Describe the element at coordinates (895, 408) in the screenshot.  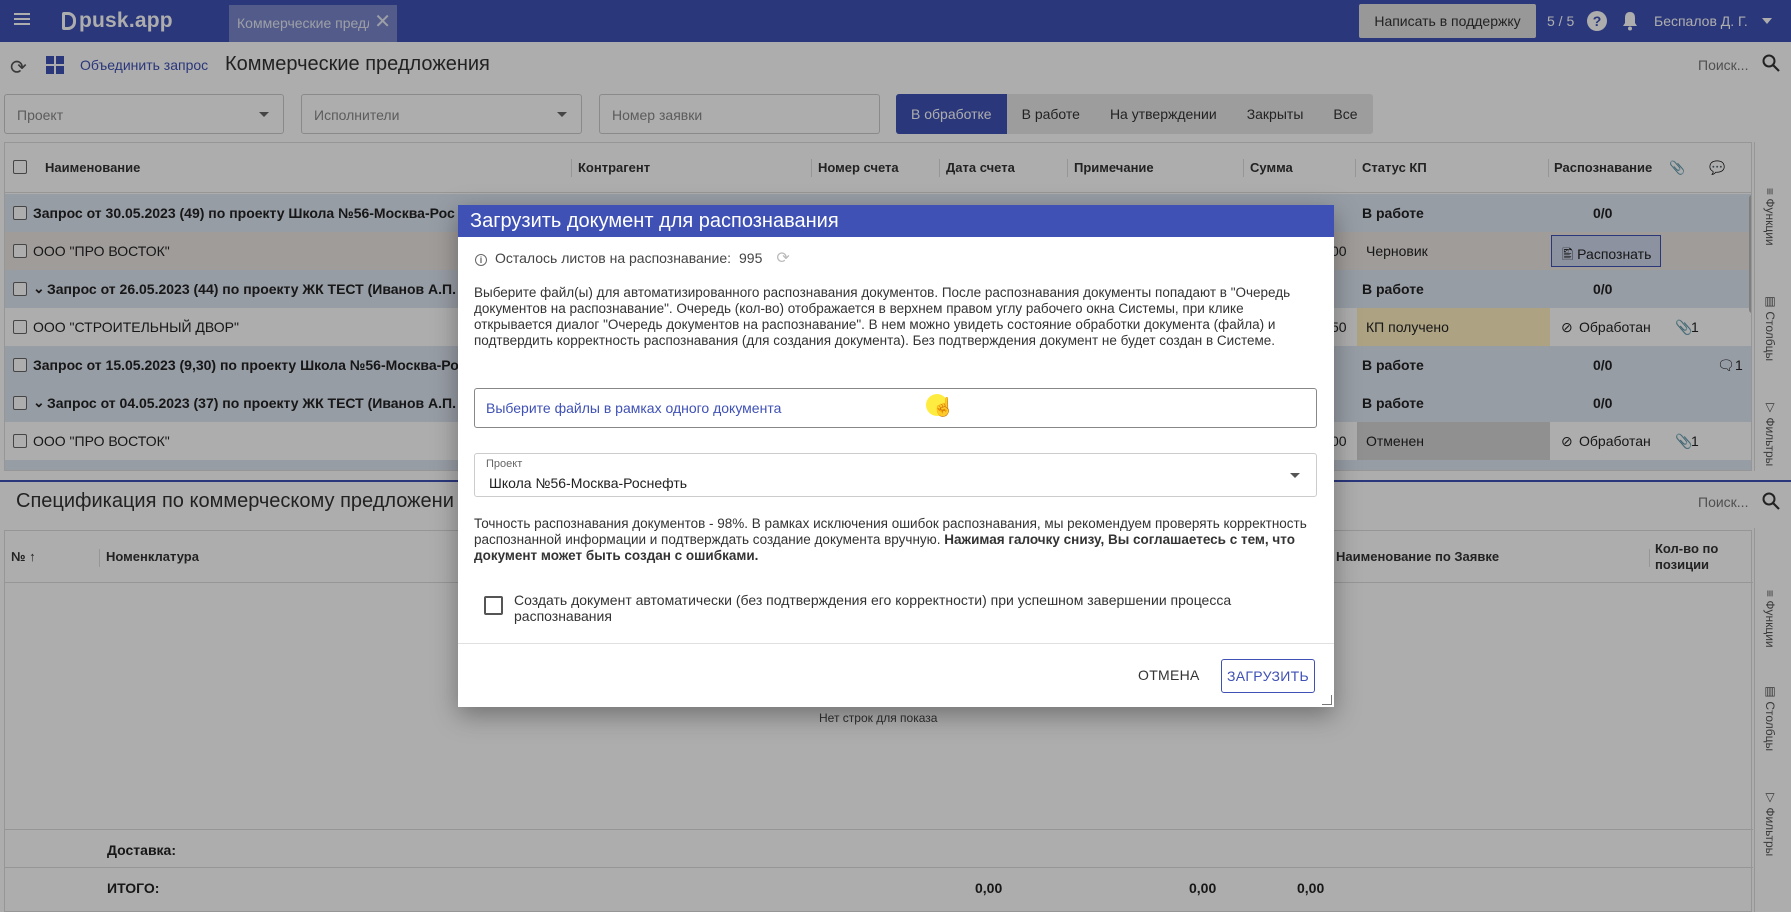
I see `file-select-input: Выберите файлы в рамках одного документа` at that location.